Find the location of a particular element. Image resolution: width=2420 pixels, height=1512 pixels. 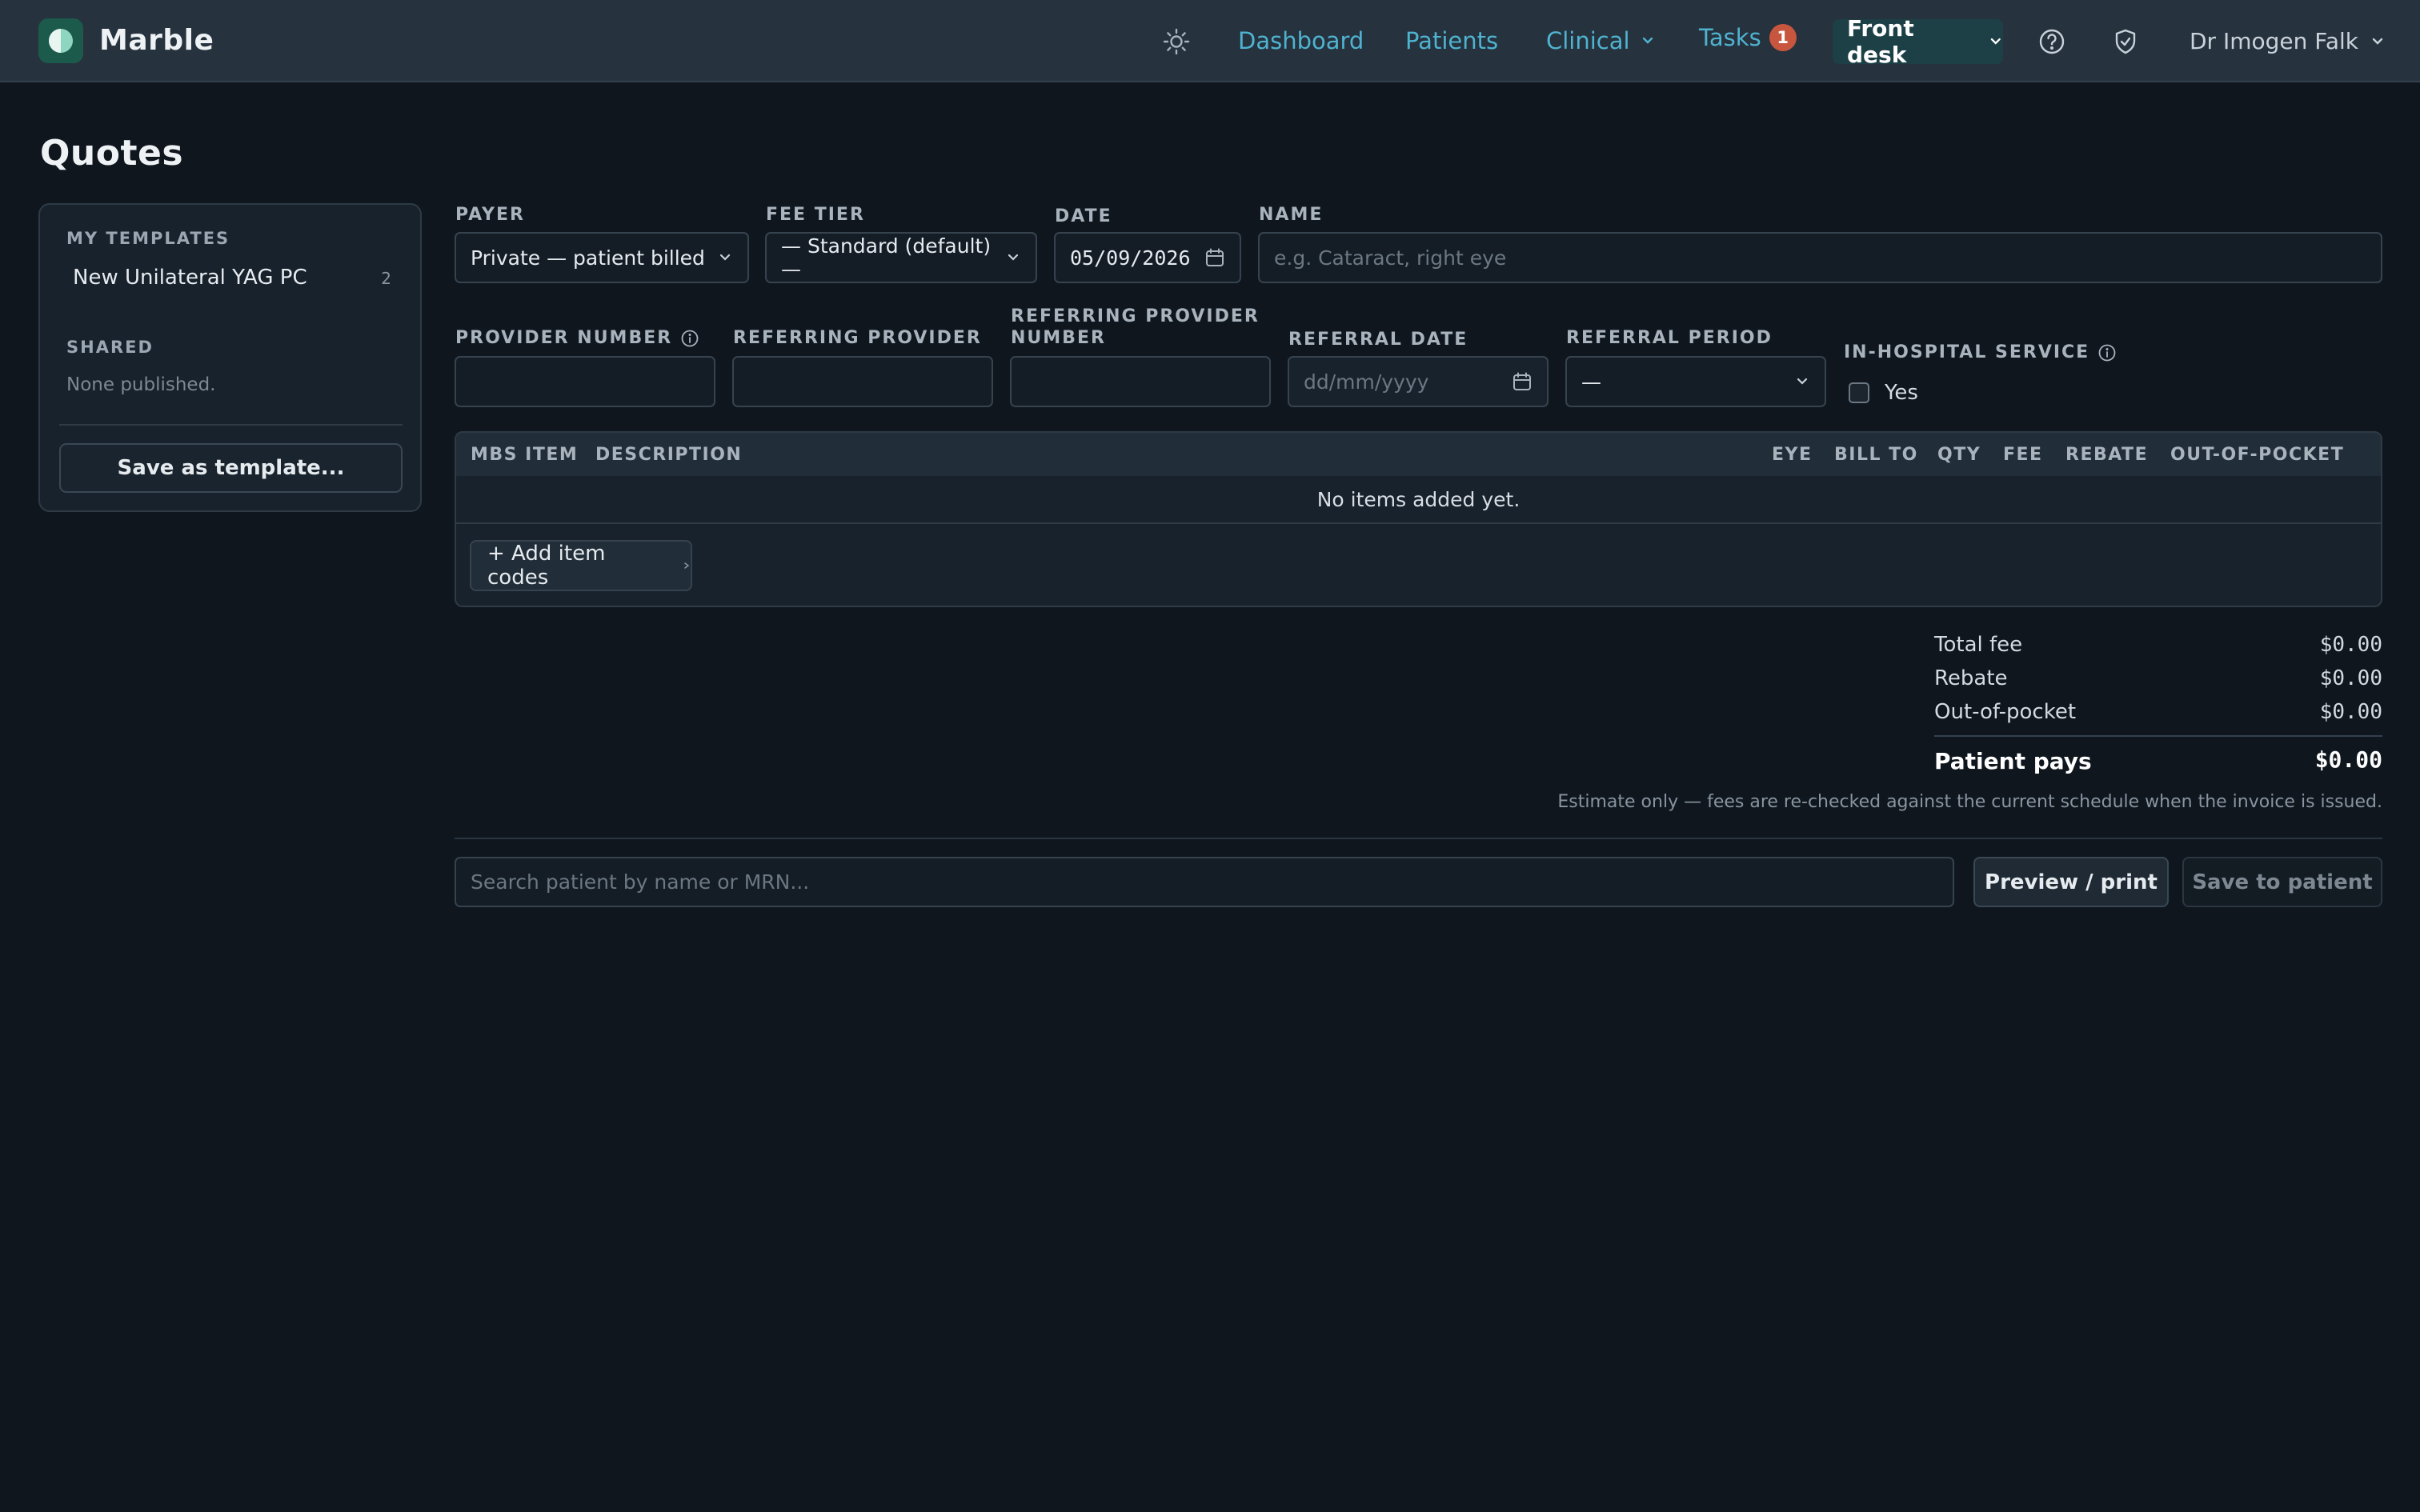

nav-tasks: Tasks 1 is located at coordinates (1748, 37).